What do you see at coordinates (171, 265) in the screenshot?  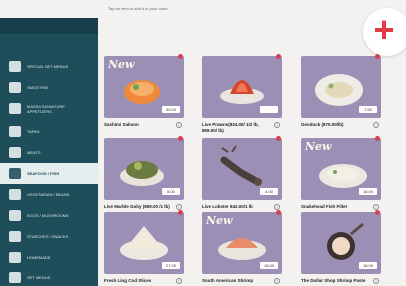 I see `price-tag: 27.00` at bounding box center [171, 265].